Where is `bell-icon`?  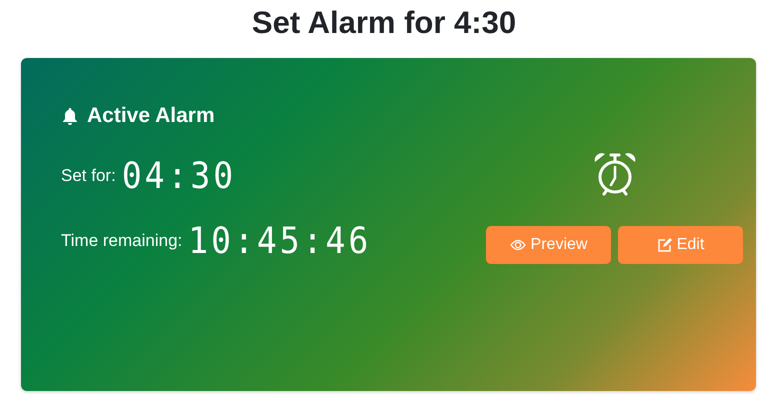
bell-icon is located at coordinates (70, 116).